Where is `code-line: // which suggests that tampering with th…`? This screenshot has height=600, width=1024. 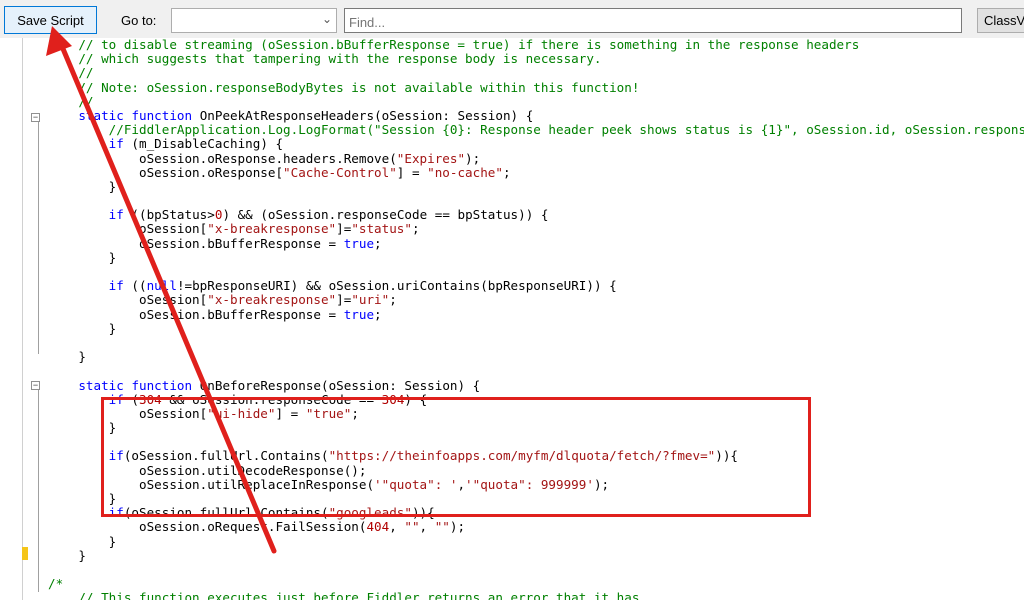 code-line: // which suggests that tampering with th… is located at coordinates (325, 59).